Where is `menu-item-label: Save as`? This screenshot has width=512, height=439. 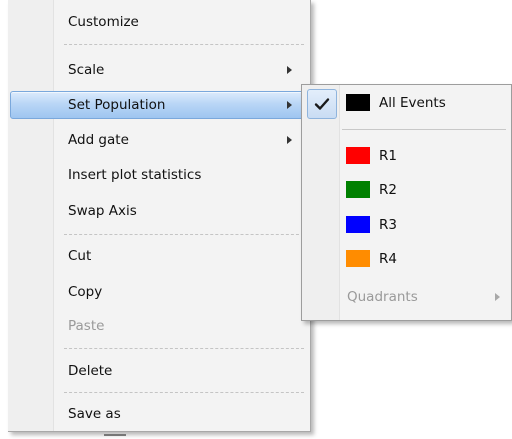 menu-item-label: Save as is located at coordinates (94, 414).